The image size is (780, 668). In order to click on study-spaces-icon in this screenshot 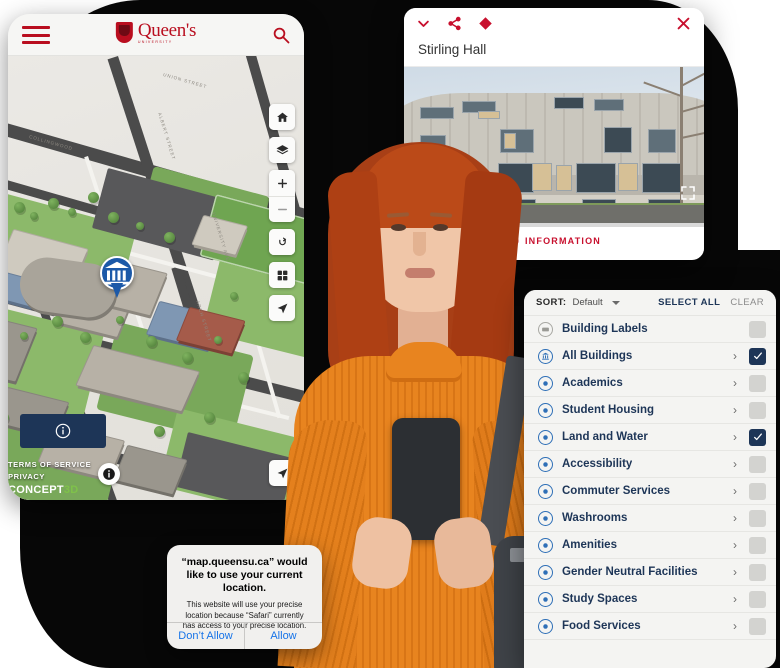, I will do `click(545, 599)`.